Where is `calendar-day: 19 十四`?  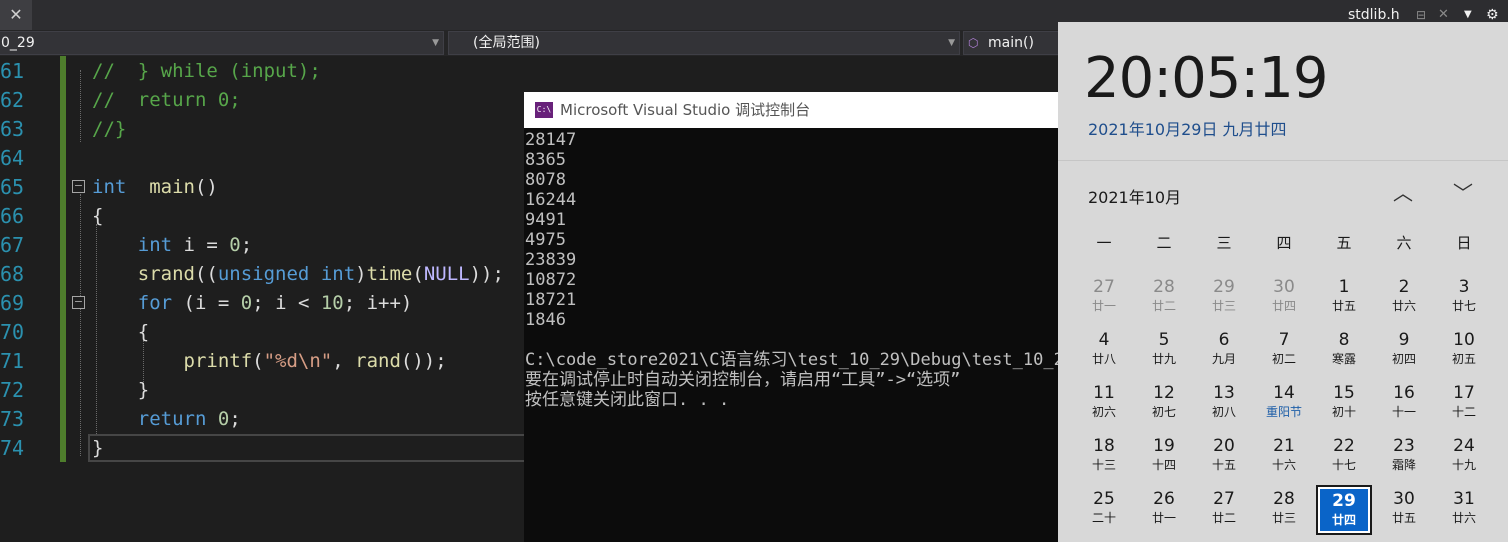 calendar-day: 19 十四 is located at coordinates (1164, 457).